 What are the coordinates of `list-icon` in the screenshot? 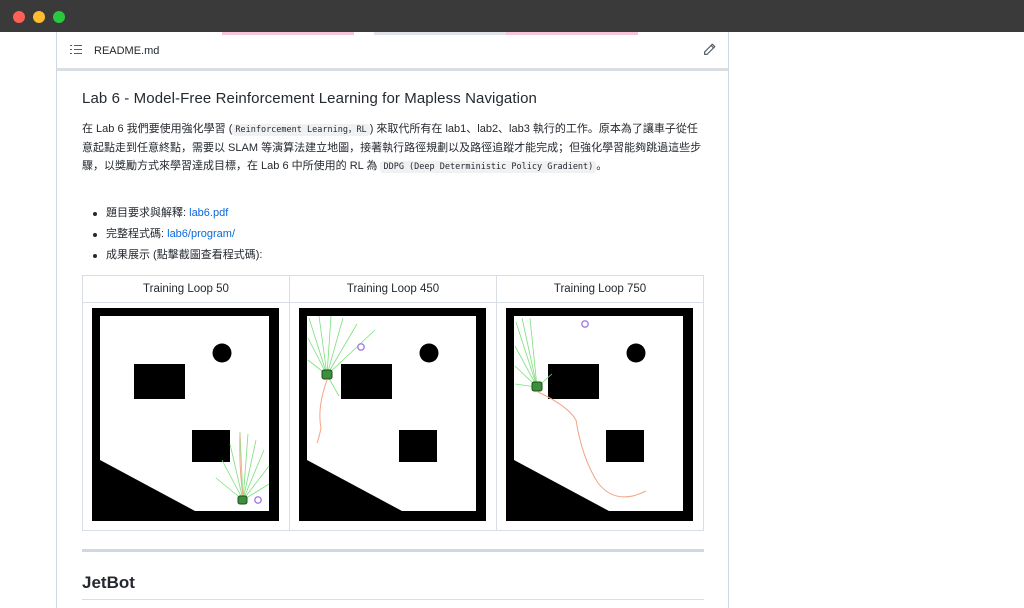 It's located at (76, 50).